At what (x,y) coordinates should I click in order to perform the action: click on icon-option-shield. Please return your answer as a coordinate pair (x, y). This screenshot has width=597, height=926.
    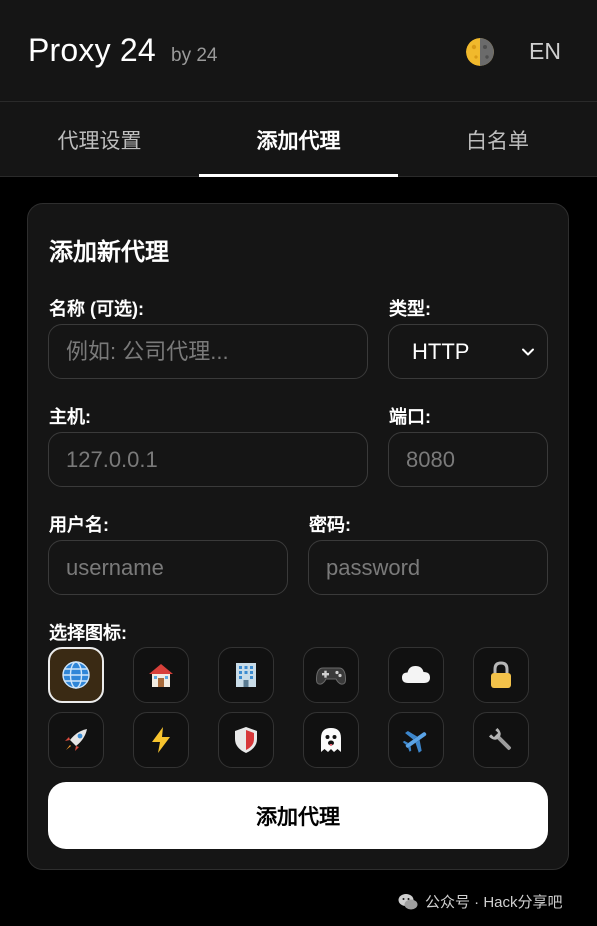
    Looking at the image, I should click on (246, 740).